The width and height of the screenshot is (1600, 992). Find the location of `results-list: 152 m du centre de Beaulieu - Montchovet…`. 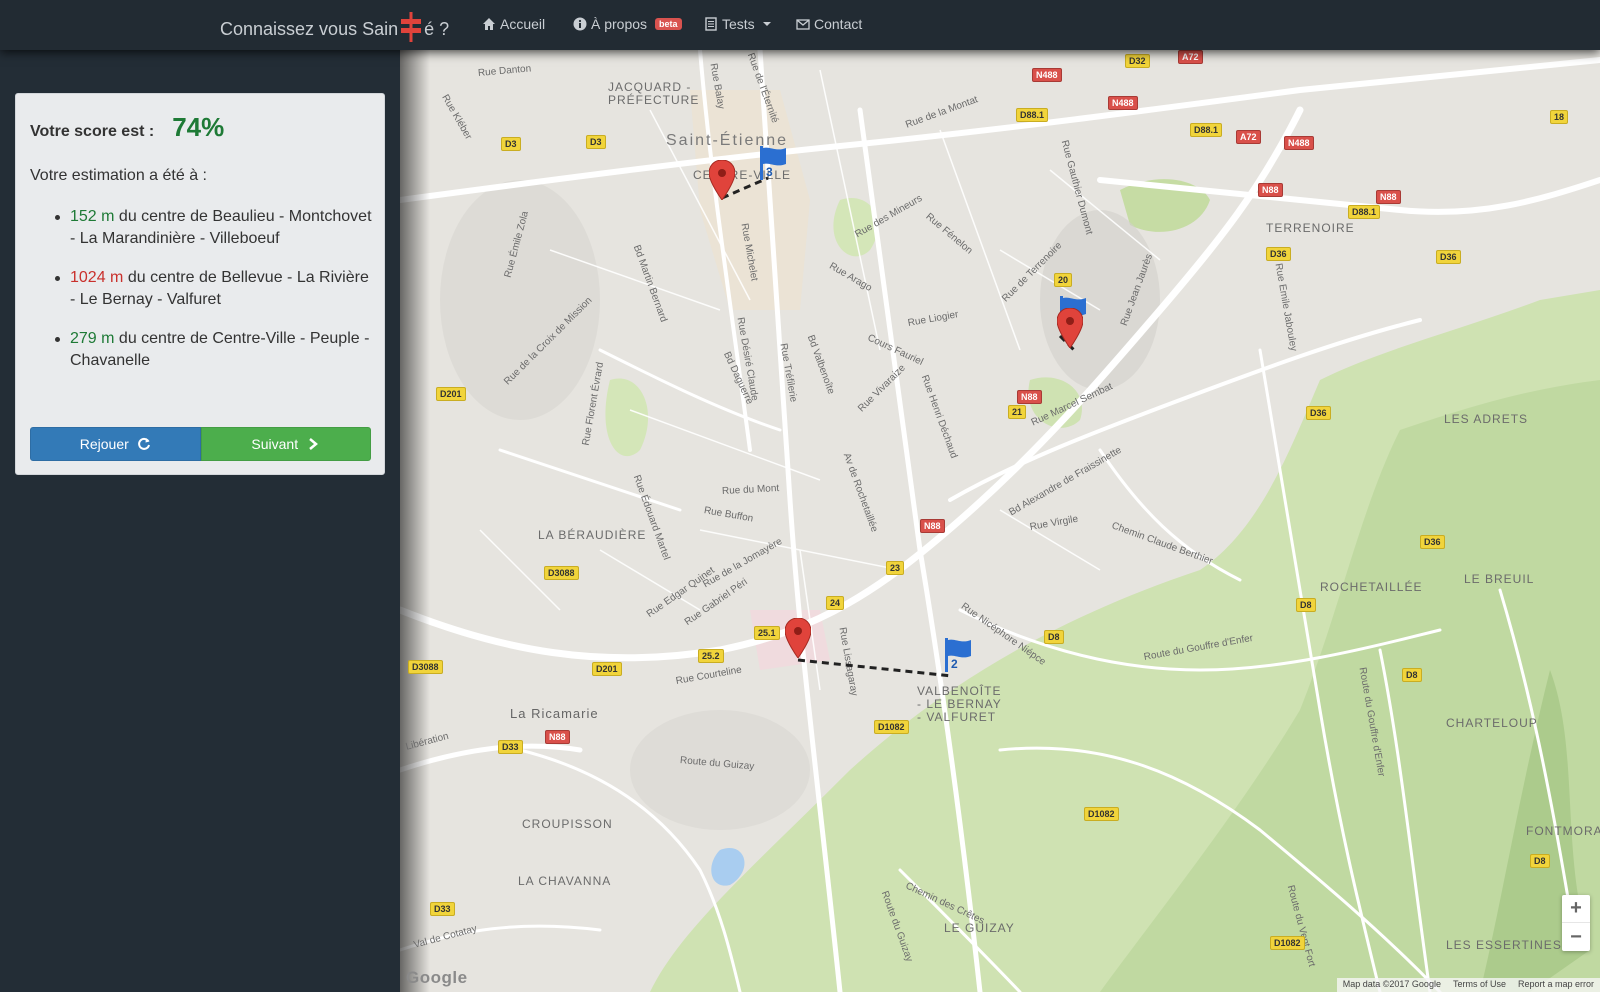

results-list: 152 m du centre de Beaulieu - Montchovet… is located at coordinates (202, 297).